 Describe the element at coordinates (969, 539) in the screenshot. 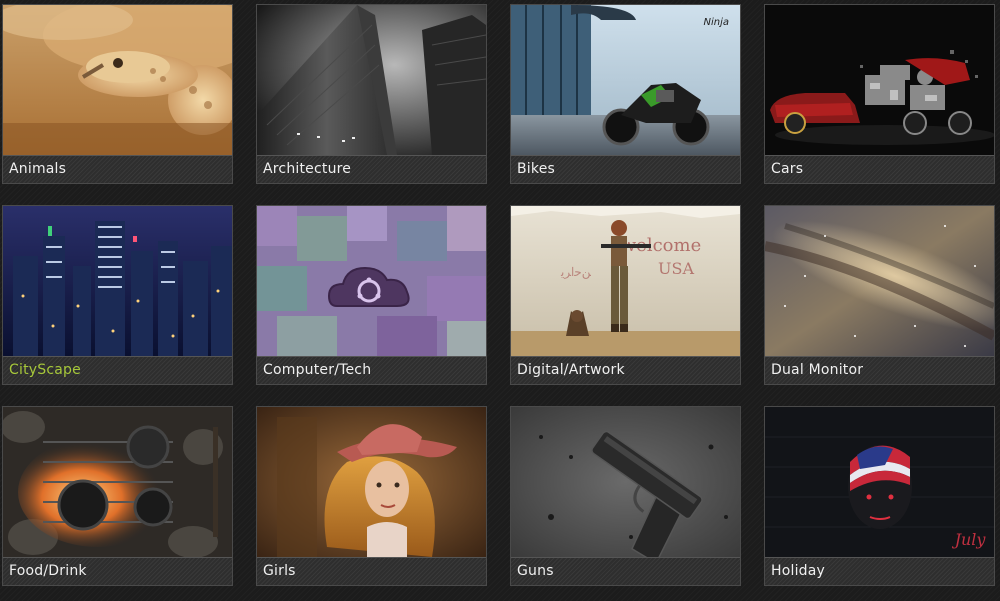

I see `svg-text: July` at that location.